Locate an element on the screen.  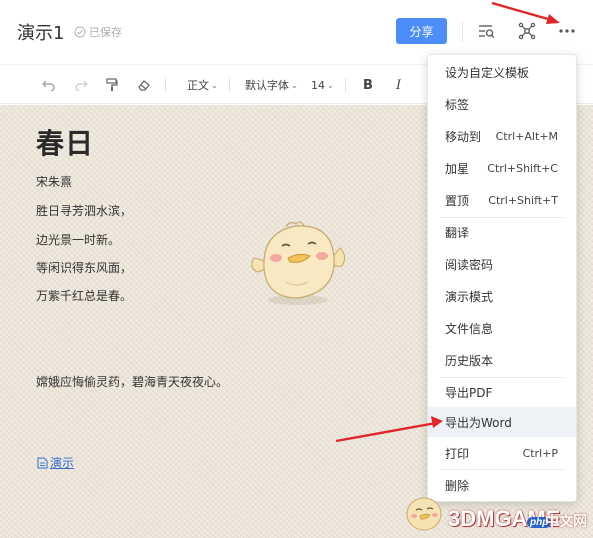
font-size-select: 14 ⌄ is located at coordinates (322, 85).